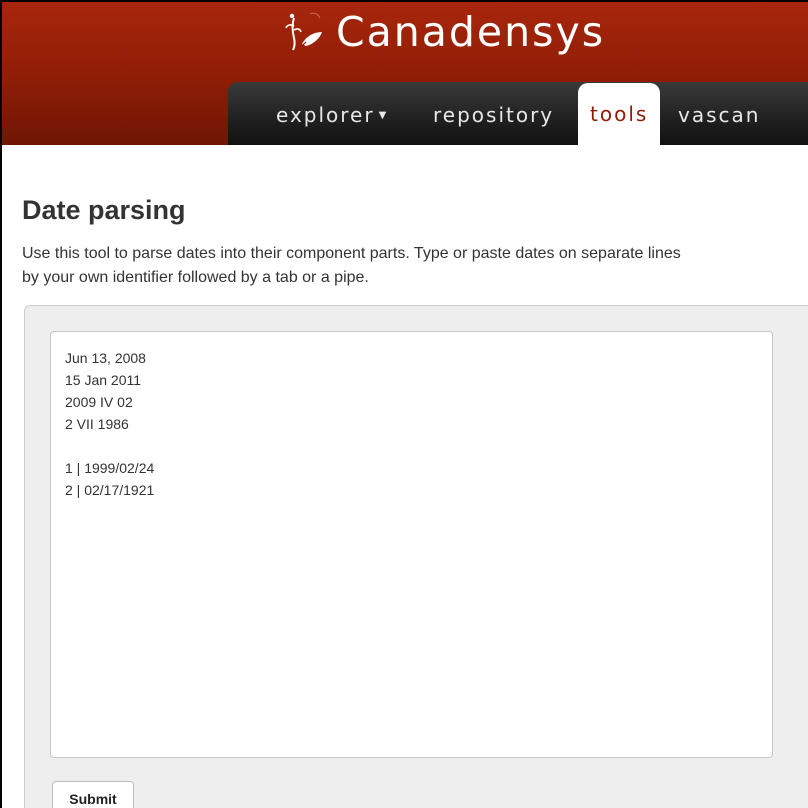  I want to click on nav-item-vascan: vascan, so click(719, 113).